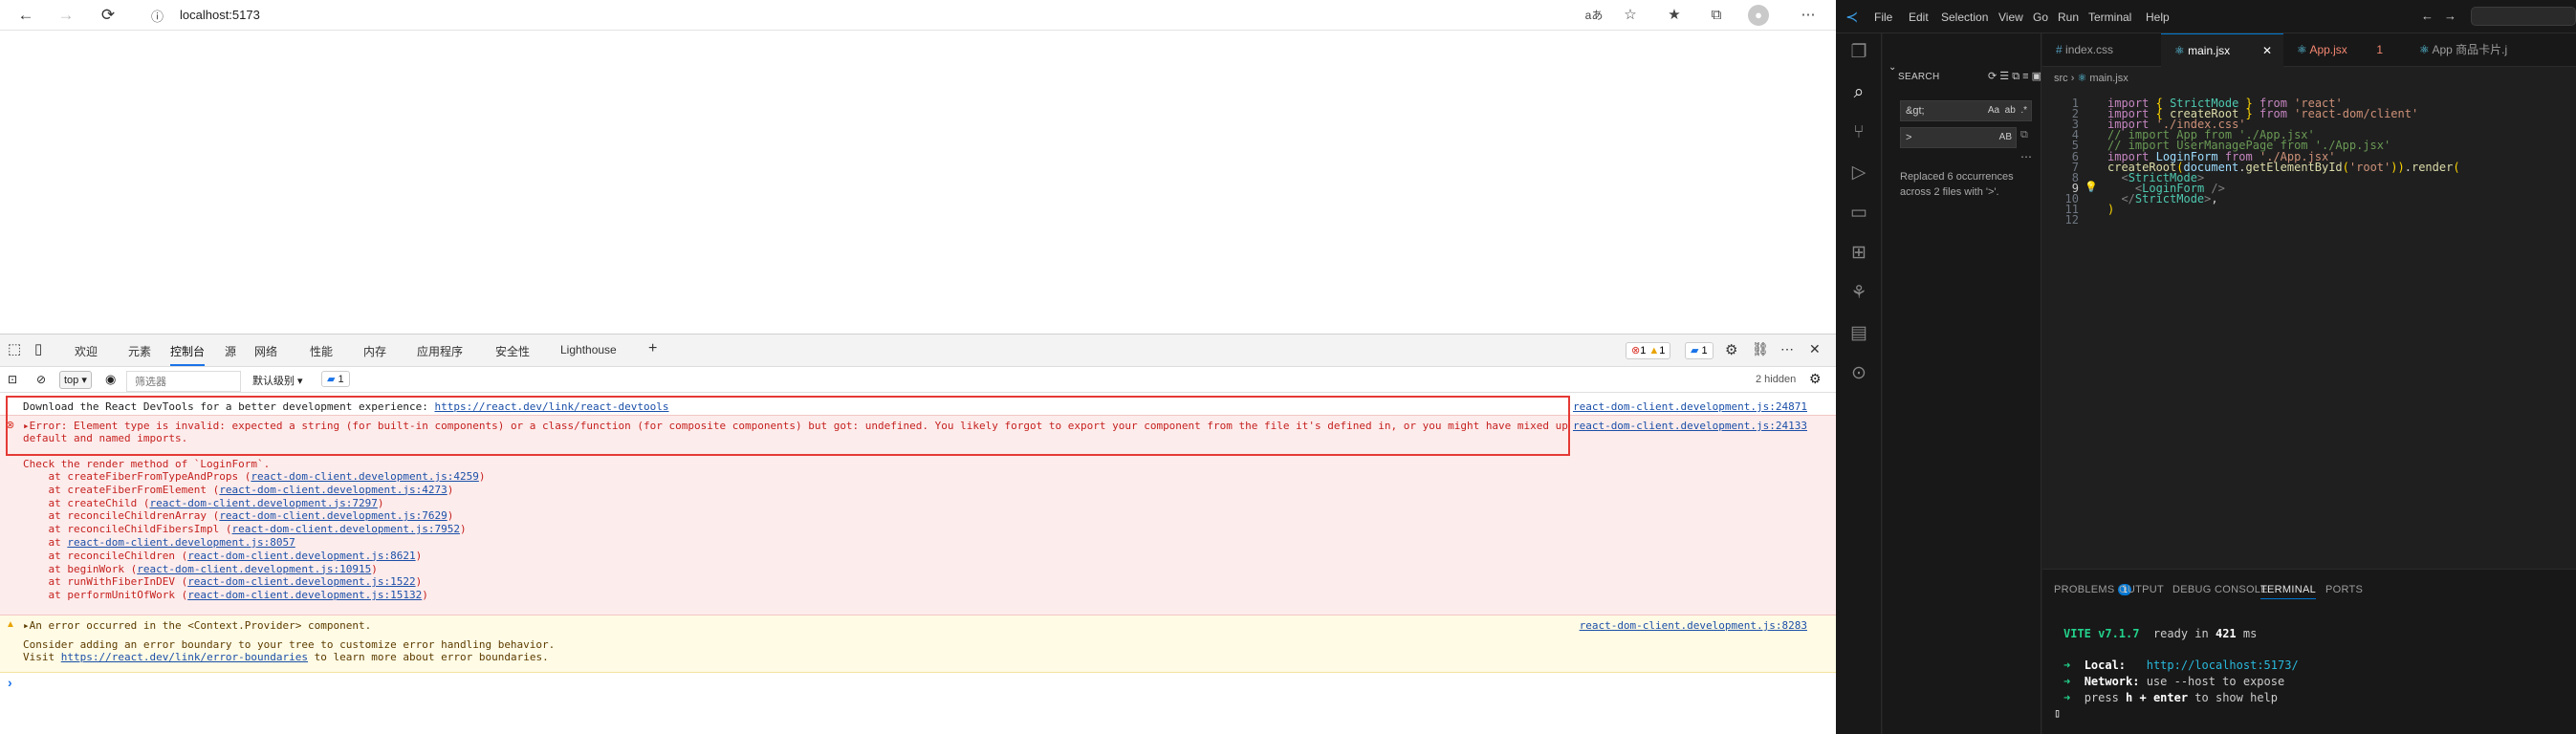 This screenshot has width=2576, height=734. What do you see at coordinates (346, 529) in the screenshot?
I see `stack-frame-link: react-dom-client.development.js:7952` at bounding box center [346, 529].